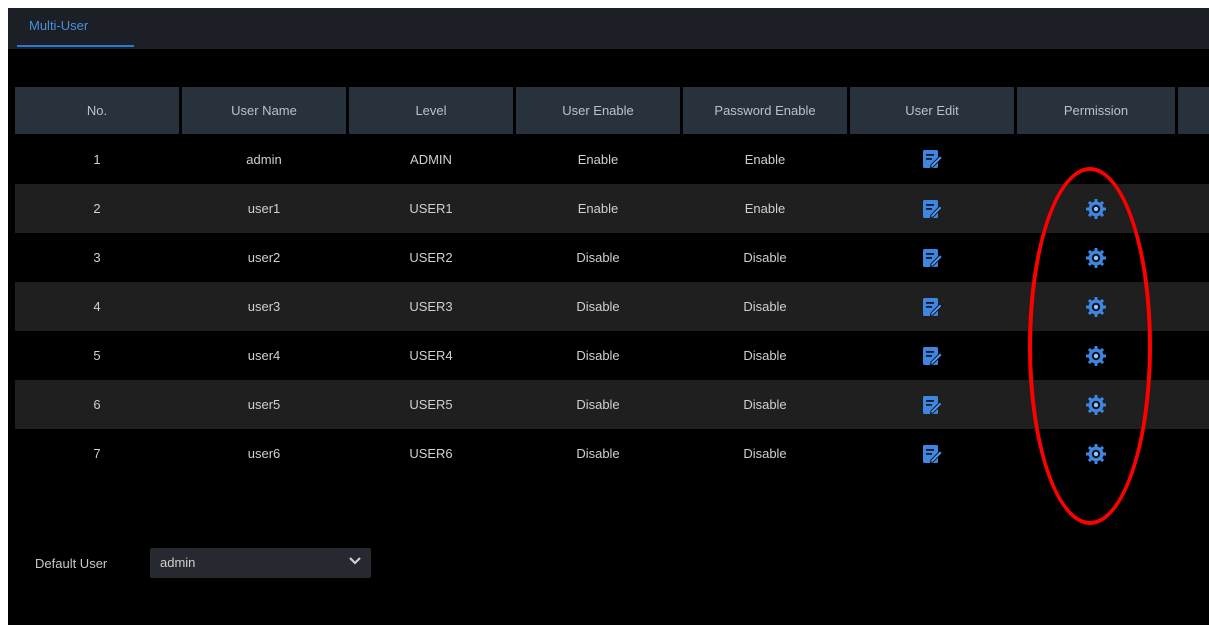 The image size is (1209, 625). Describe the element at coordinates (1193, 110) in the screenshot. I see `column-header` at that location.